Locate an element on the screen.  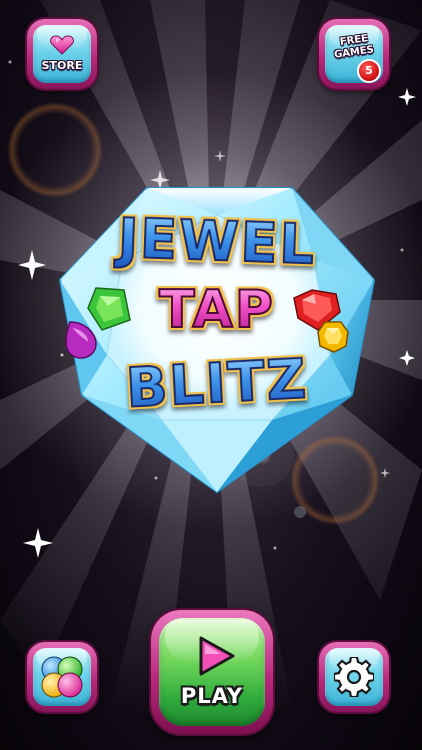
play-button: PLAY is located at coordinates (212, 672).